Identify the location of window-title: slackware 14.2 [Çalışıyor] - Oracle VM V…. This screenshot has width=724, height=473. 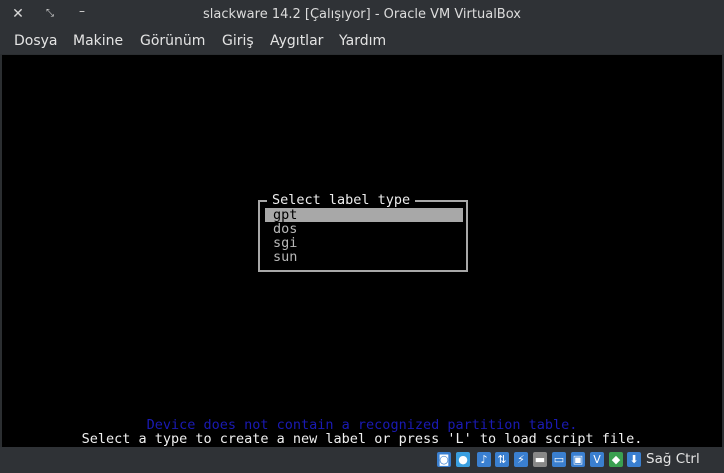
(362, 14).